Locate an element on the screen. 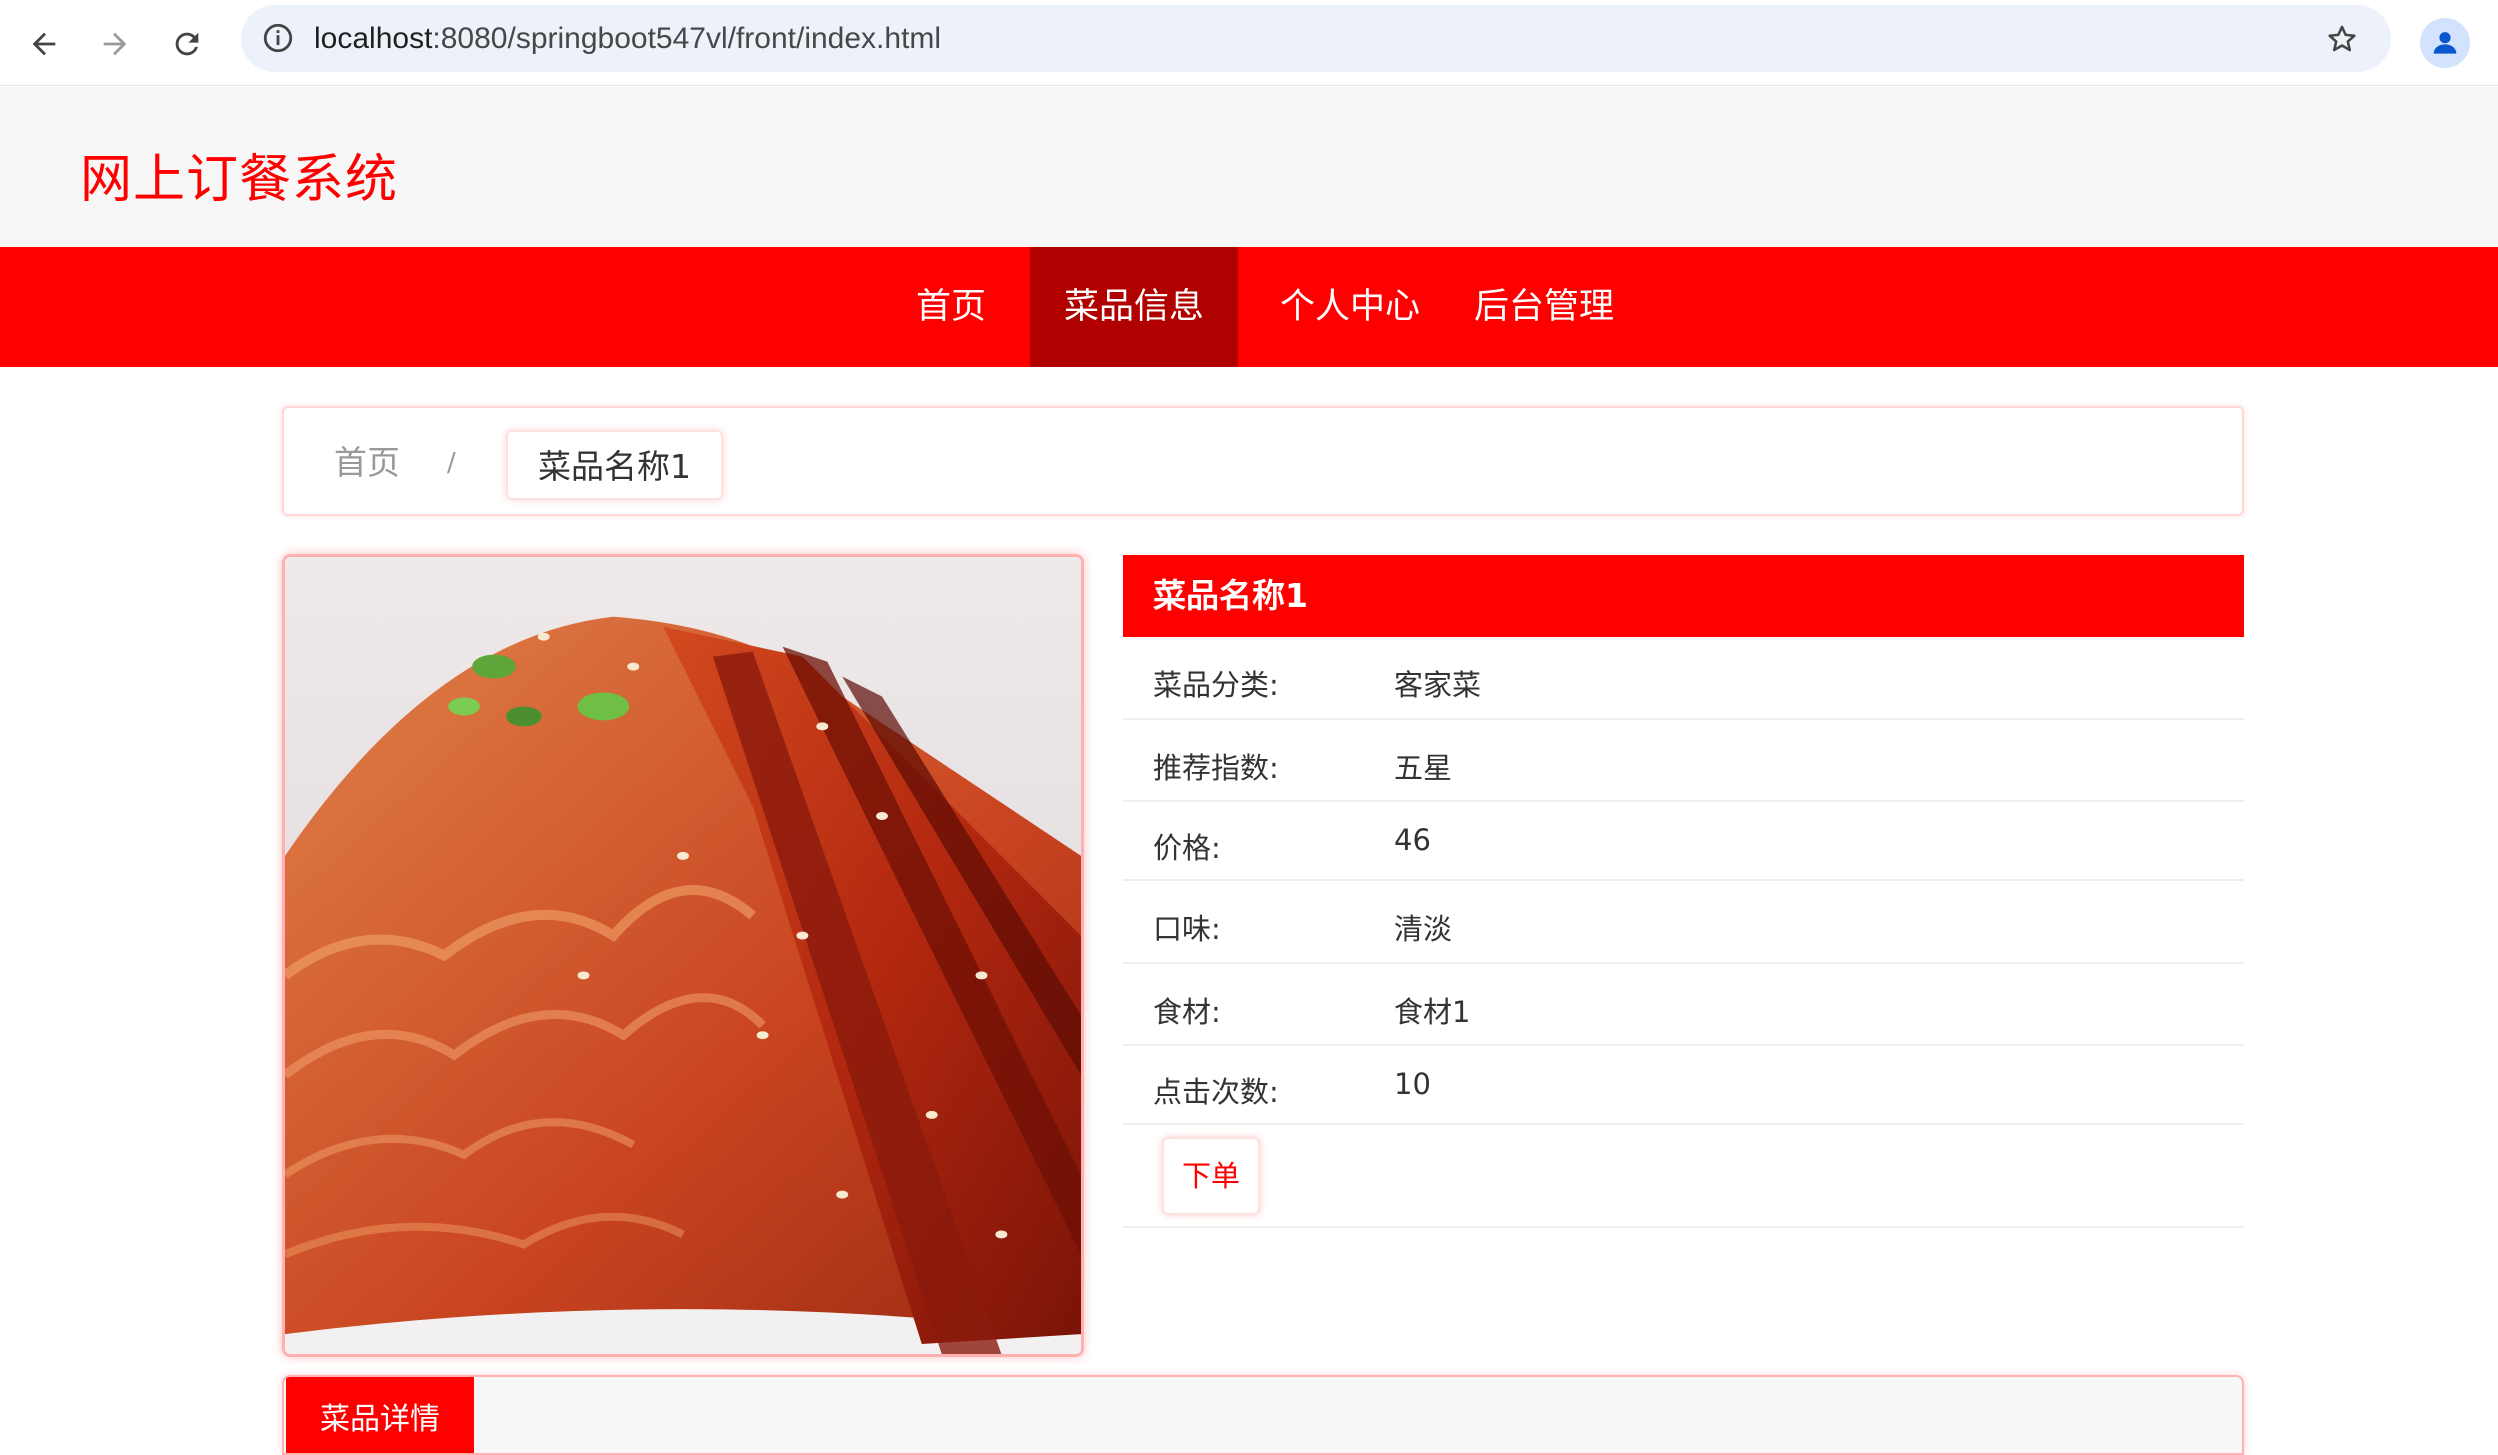 The image size is (2498, 1455). taste-value: 清淡 is located at coordinates (1423, 929).